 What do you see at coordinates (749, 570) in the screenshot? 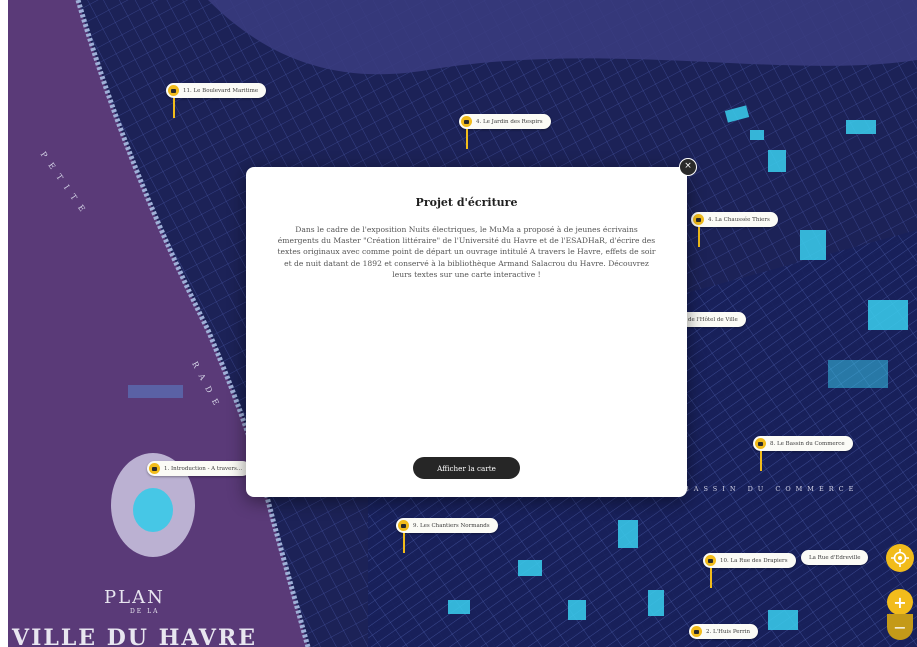
I see `map-marker-rue-drapiers: 10. La Rue des Drapiers` at bounding box center [749, 570].